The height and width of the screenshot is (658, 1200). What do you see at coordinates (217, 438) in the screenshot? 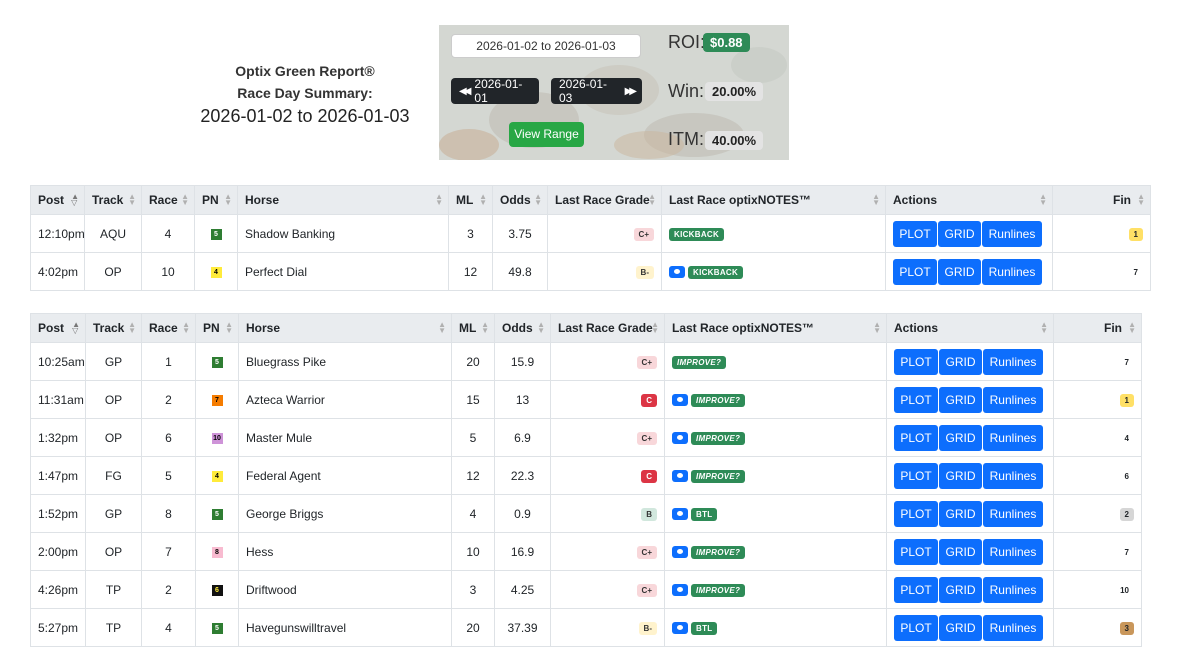
I see `post-number-badge: 10` at bounding box center [217, 438].